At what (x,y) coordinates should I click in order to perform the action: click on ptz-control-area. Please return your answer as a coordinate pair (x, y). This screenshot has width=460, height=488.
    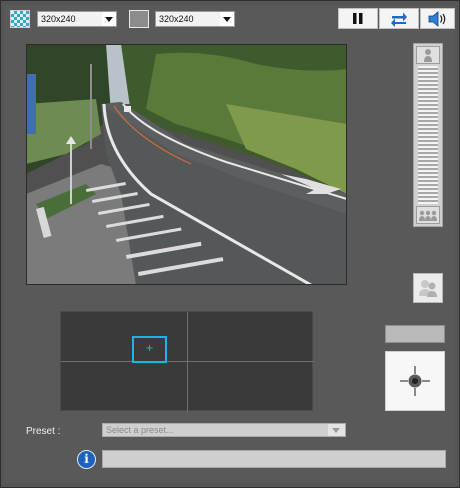
    Looking at the image, I should click on (187, 361).